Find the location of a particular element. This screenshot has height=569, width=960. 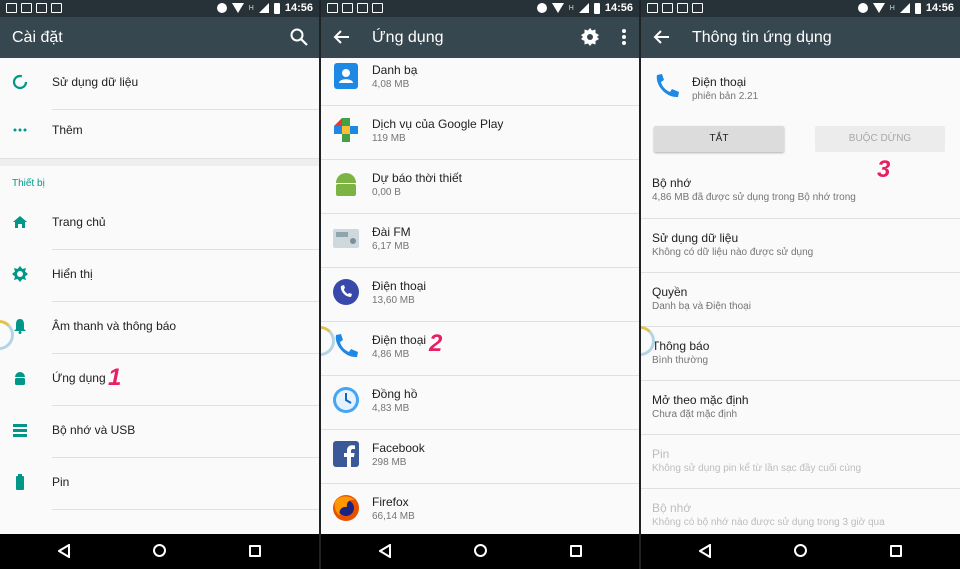

info-row-subtitle: Danh bạ và Điện thoại is located at coordinates (701, 306).